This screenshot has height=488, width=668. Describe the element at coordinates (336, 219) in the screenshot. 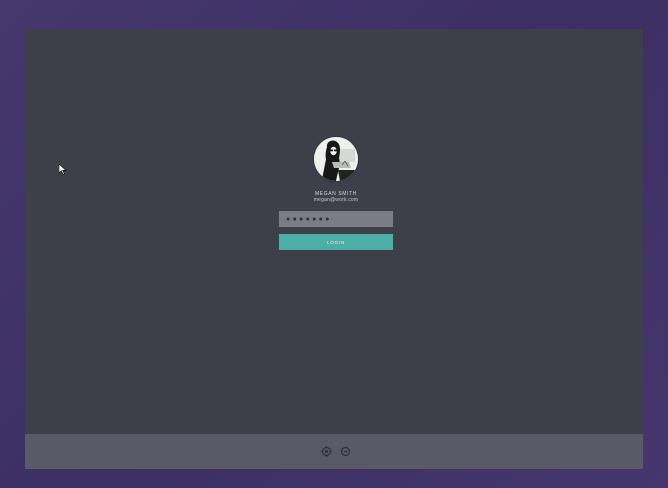

I see `password-field: ●●●●●●●` at that location.